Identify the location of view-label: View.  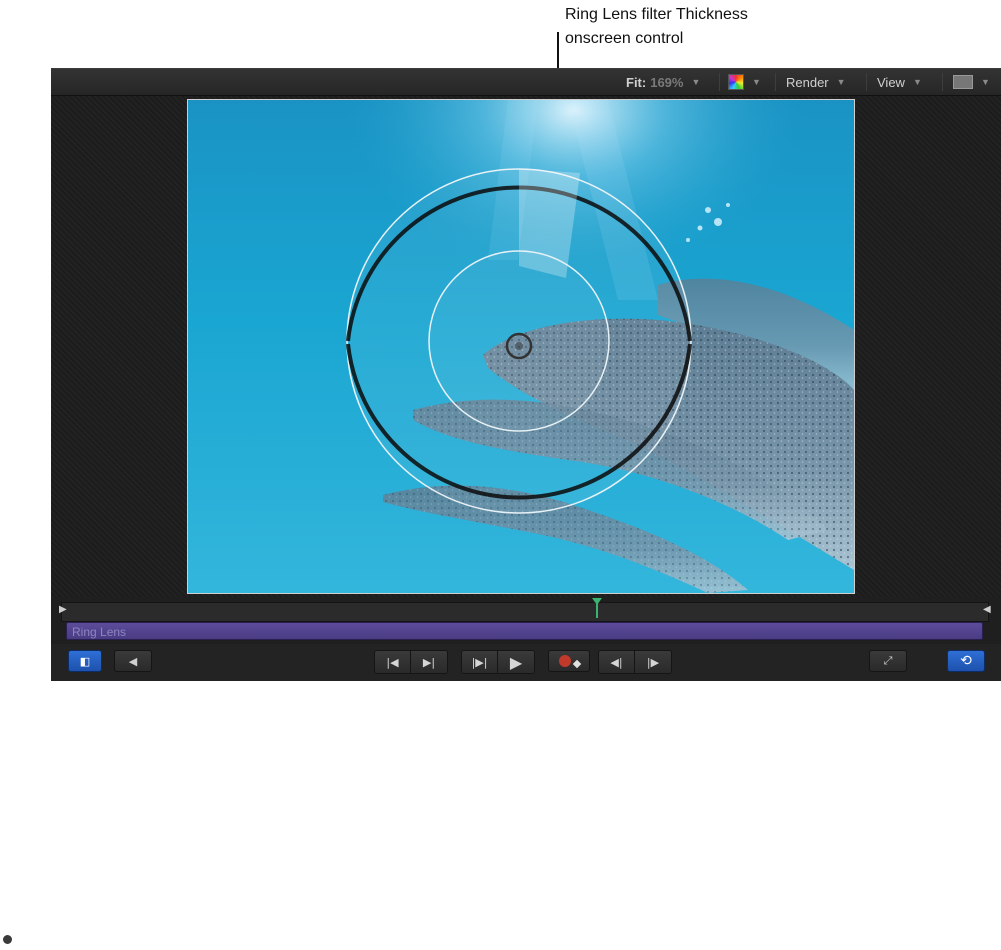
(891, 82).